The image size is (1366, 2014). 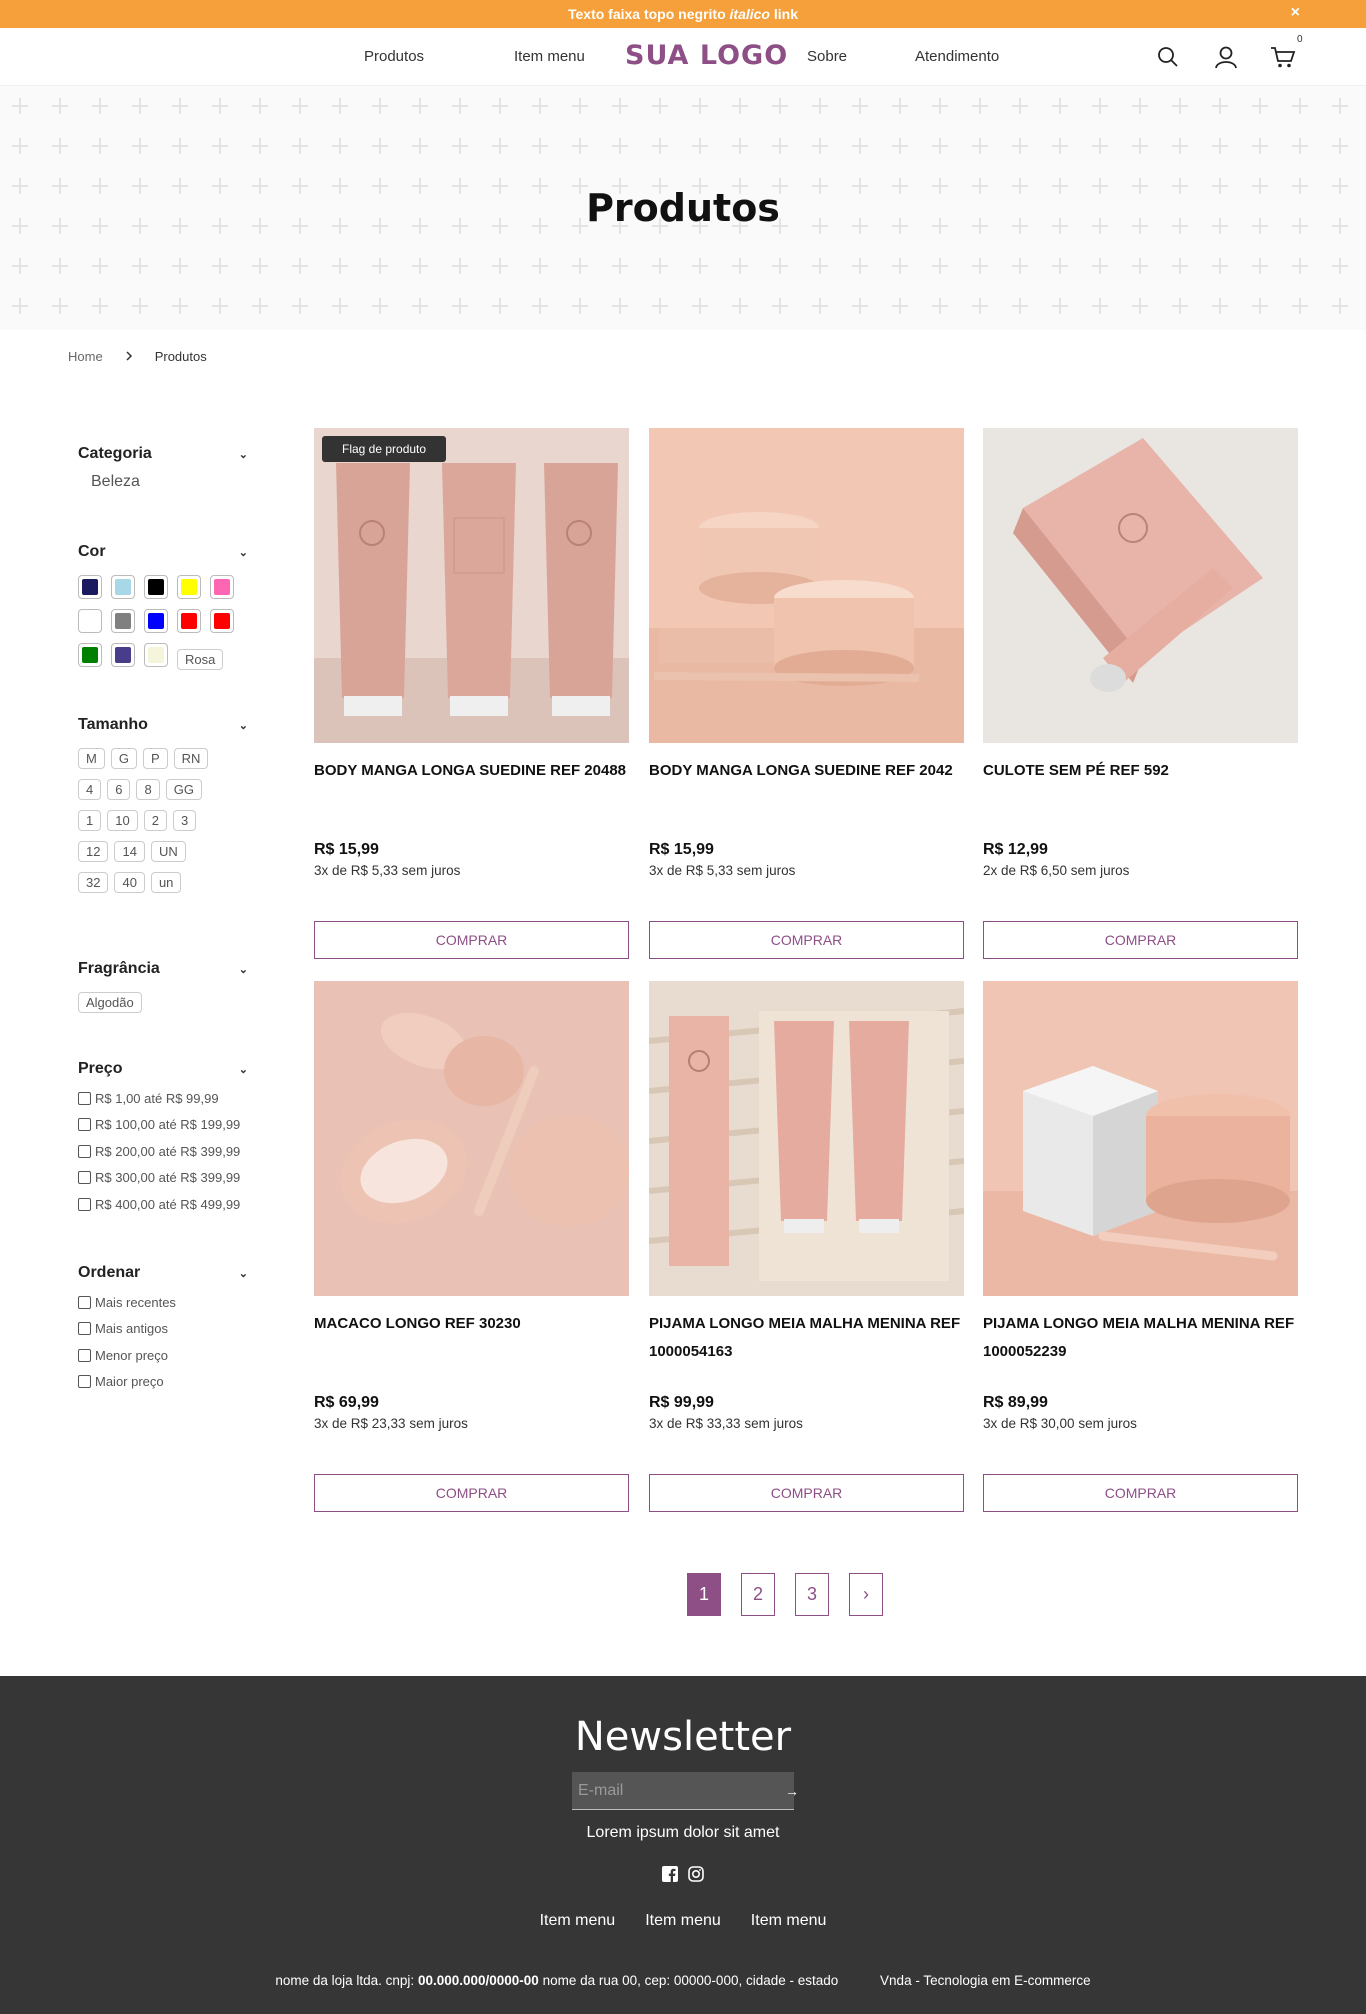 I want to click on next-page-button: ›, so click(x=866, y=1594).